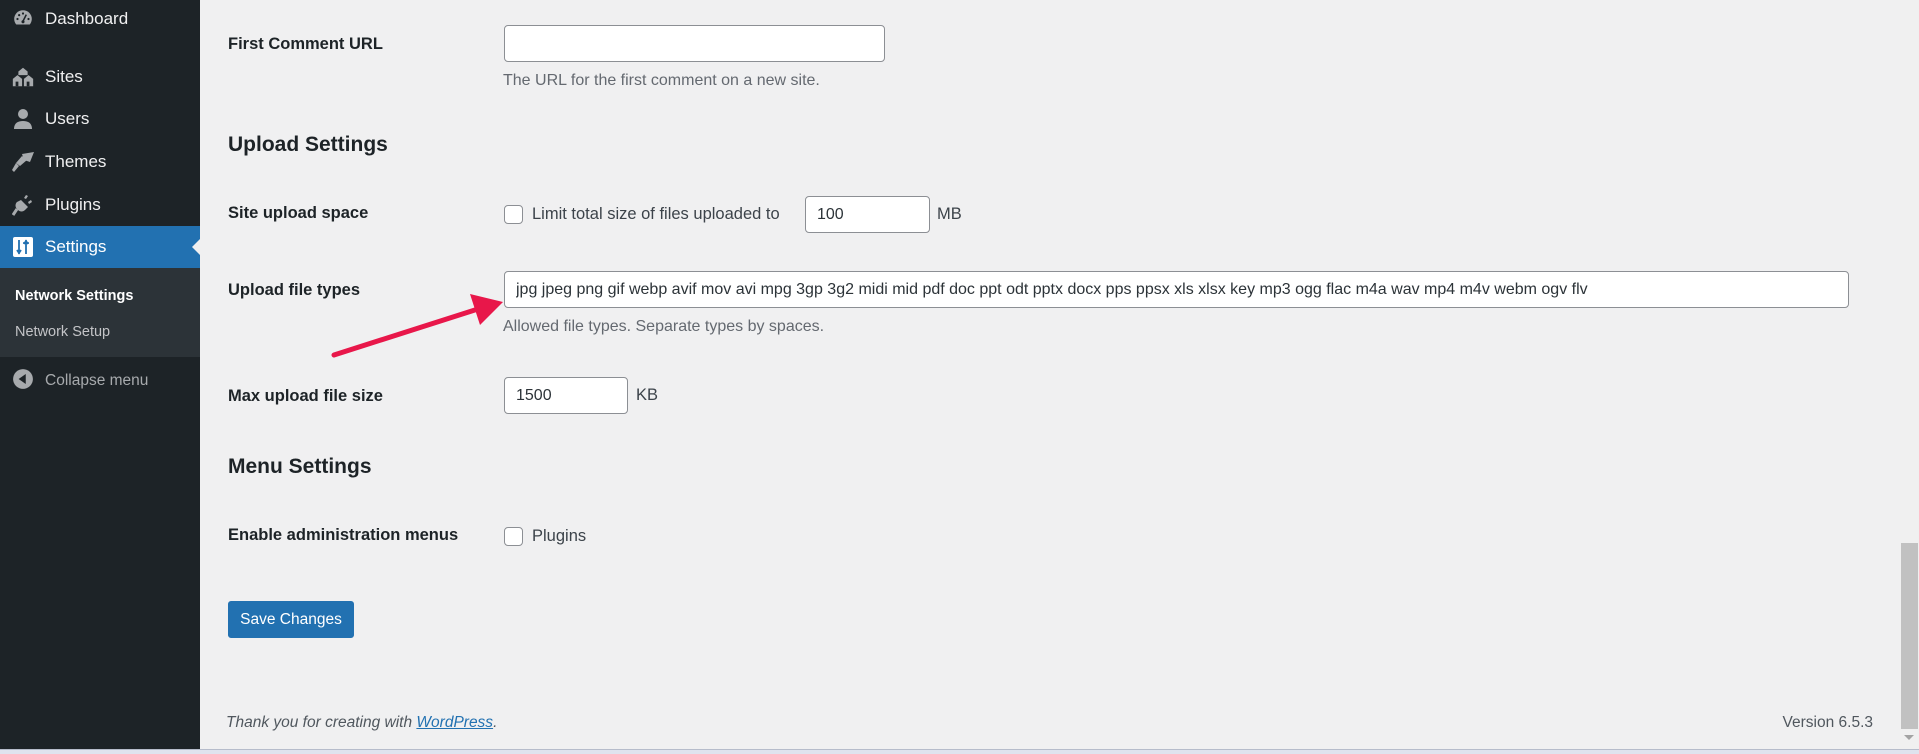 The height and width of the screenshot is (754, 1919). What do you see at coordinates (308, 144) in the screenshot?
I see `upload-settings-heading: Upload Settings` at bounding box center [308, 144].